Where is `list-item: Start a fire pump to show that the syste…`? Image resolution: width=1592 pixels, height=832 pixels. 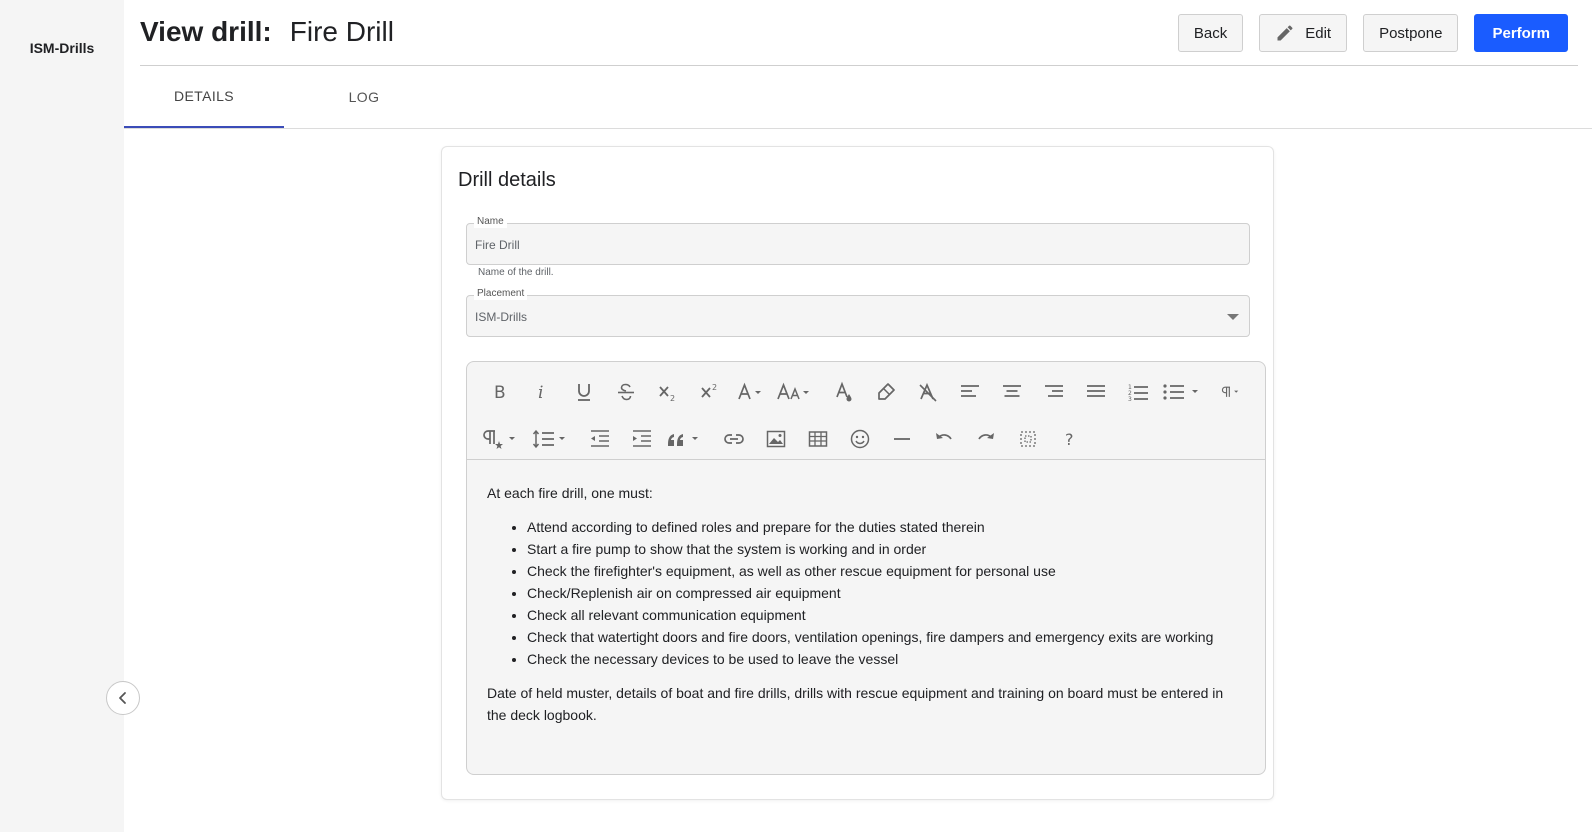
list-item: Start a fire pump to show that the syste… is located at coordinates (886, 549).